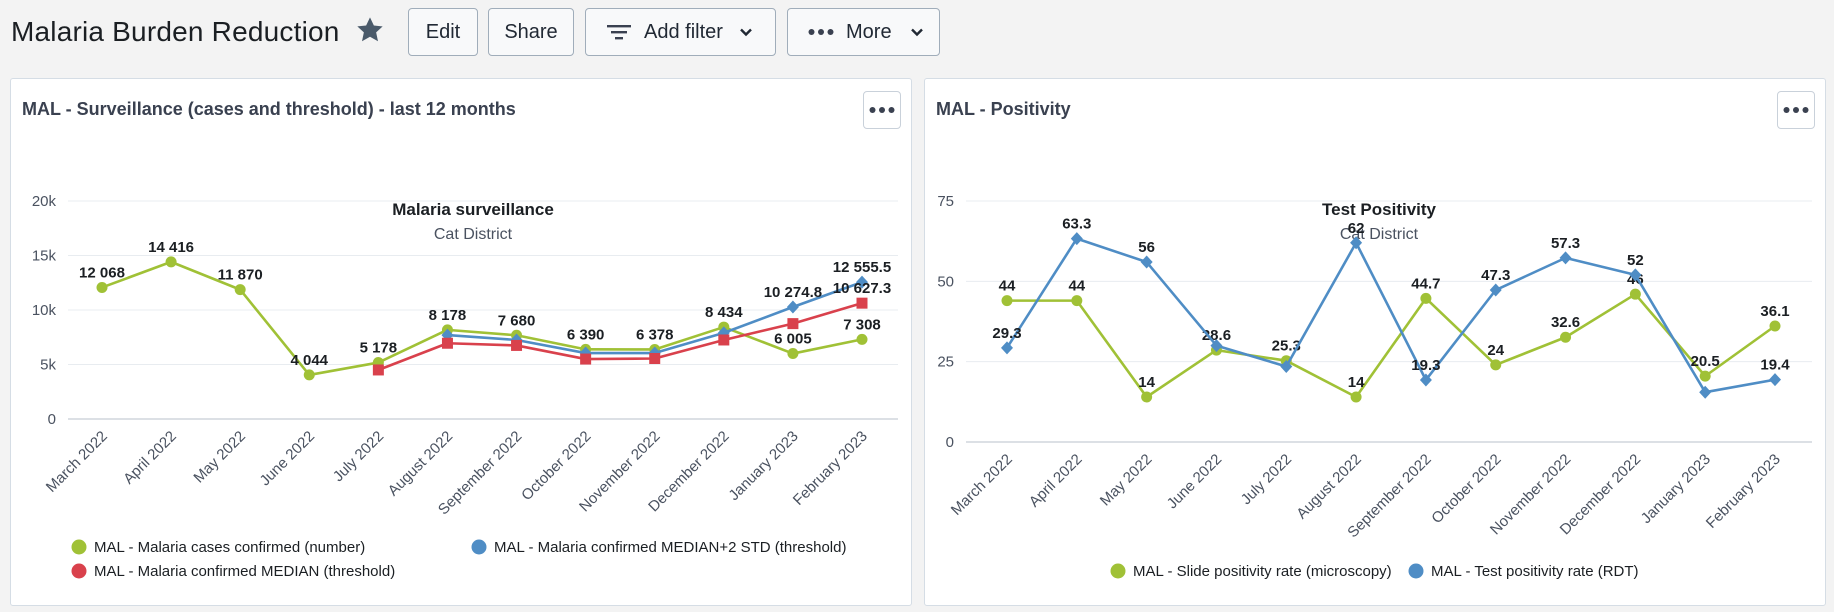 This screenshot has height=612, width=1834. Describe the element at coordinates (1495, 350) in the screenshot. I see `data-label: 24` at that location.